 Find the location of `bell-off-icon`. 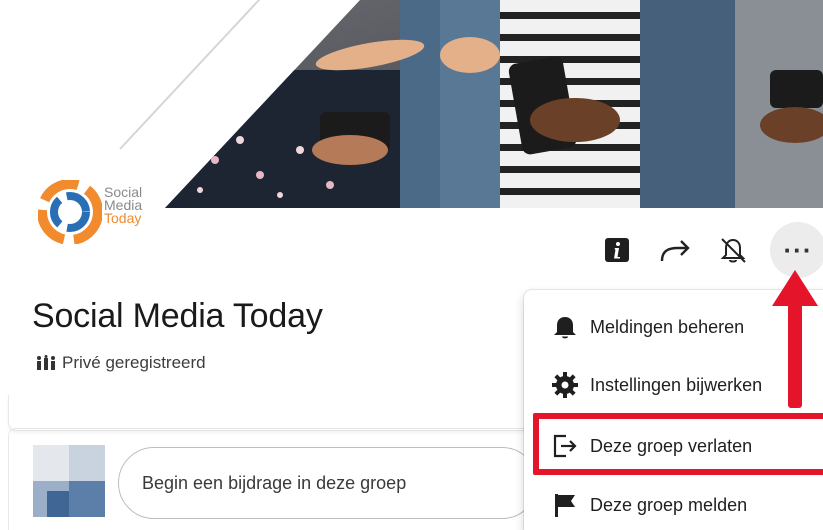

bell-off-icon is located at coordinates (733, 250).